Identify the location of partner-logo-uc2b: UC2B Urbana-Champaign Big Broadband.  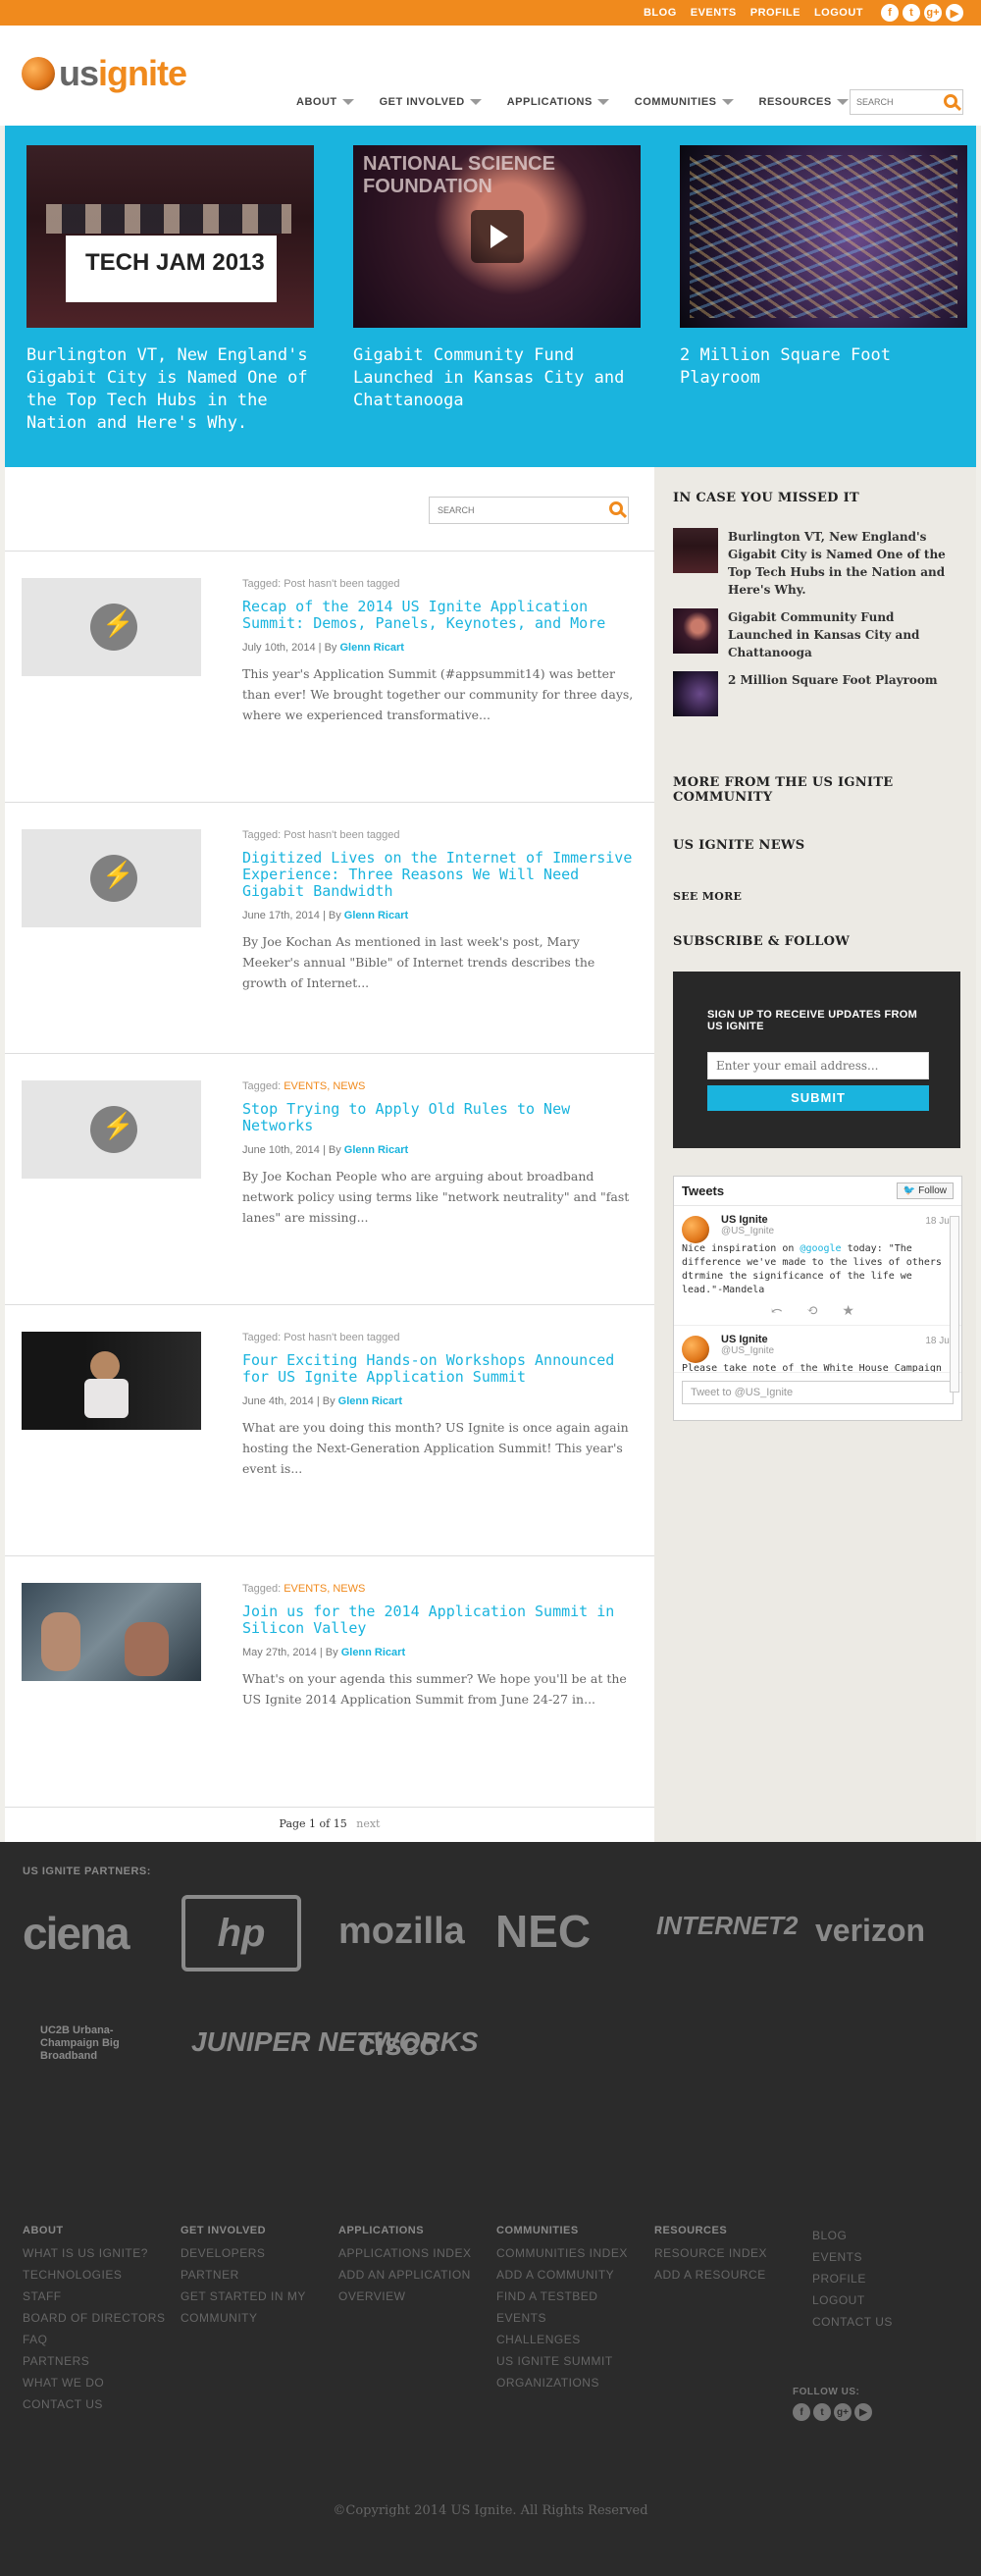
(99, 2043).